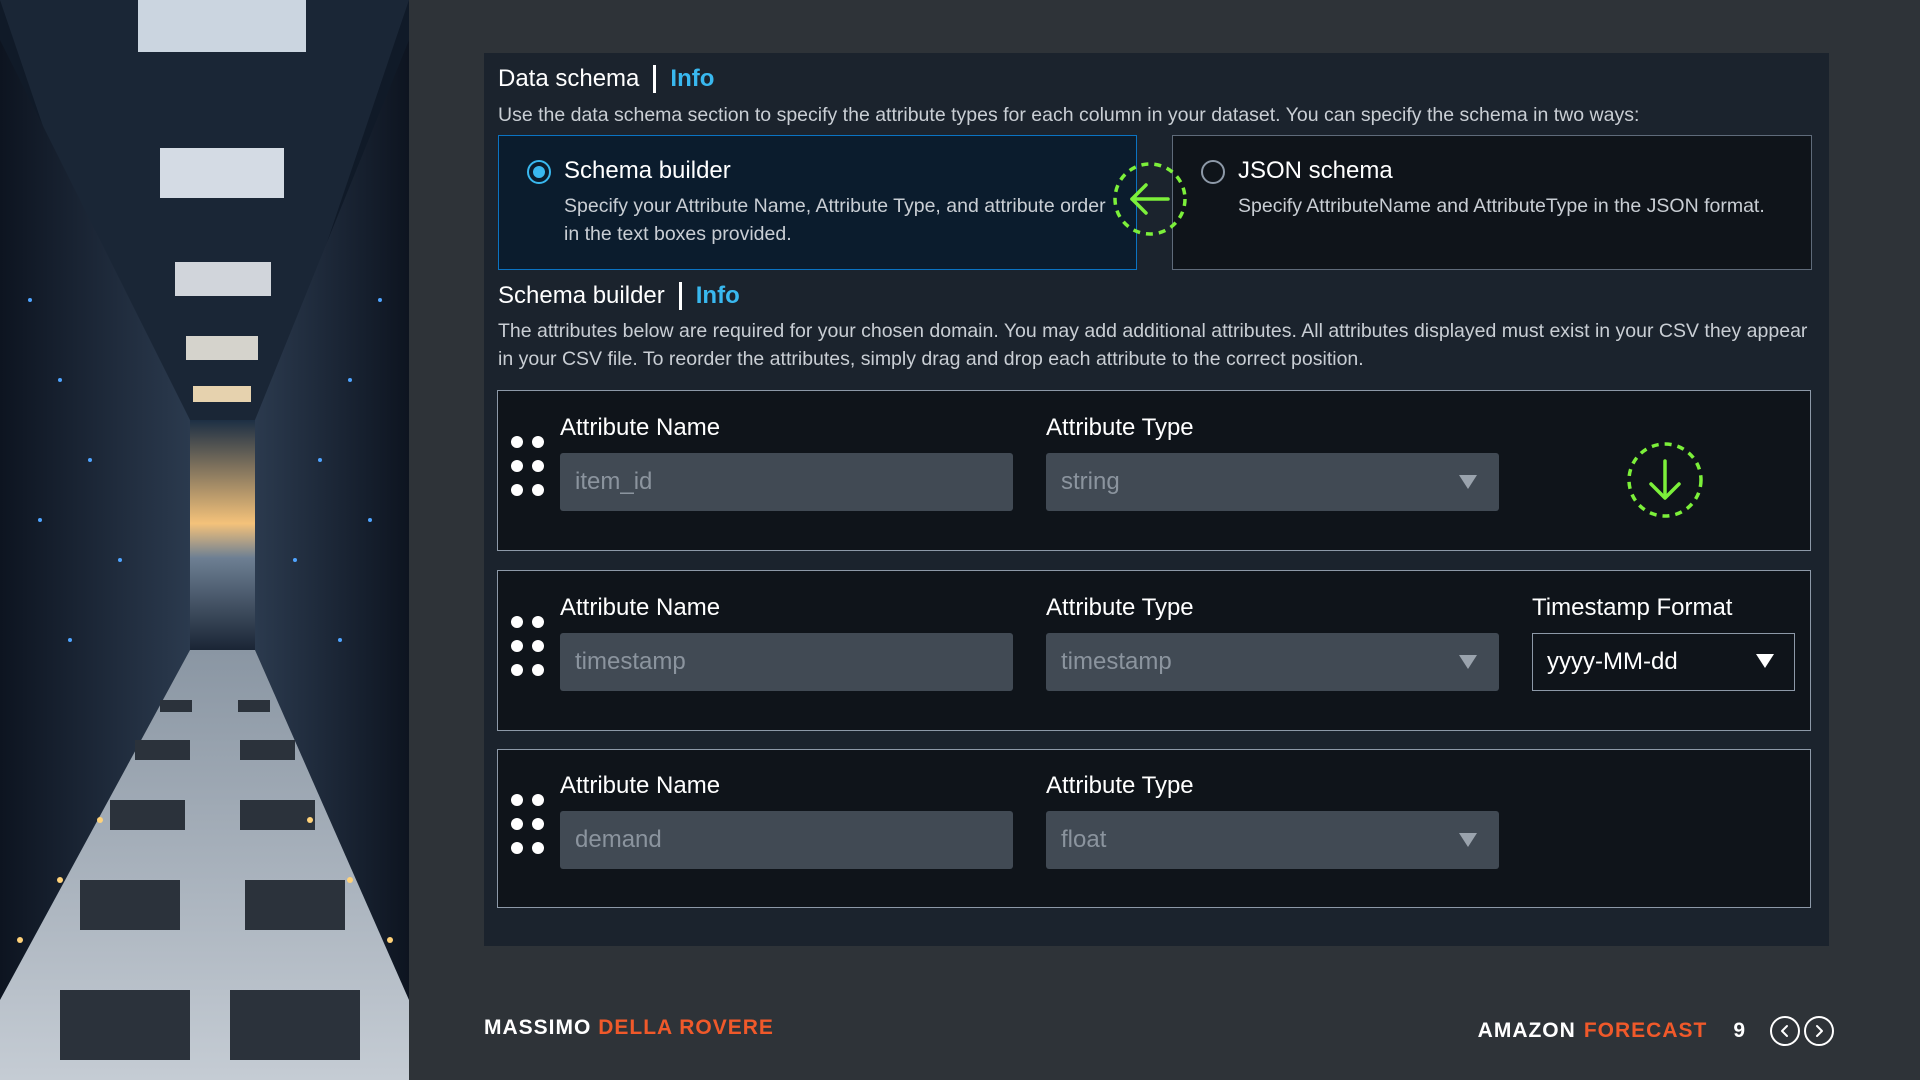  Describe the element at coordinates (1272, 840) in the screenshot. I see `attribute-type-select: float` at that location.